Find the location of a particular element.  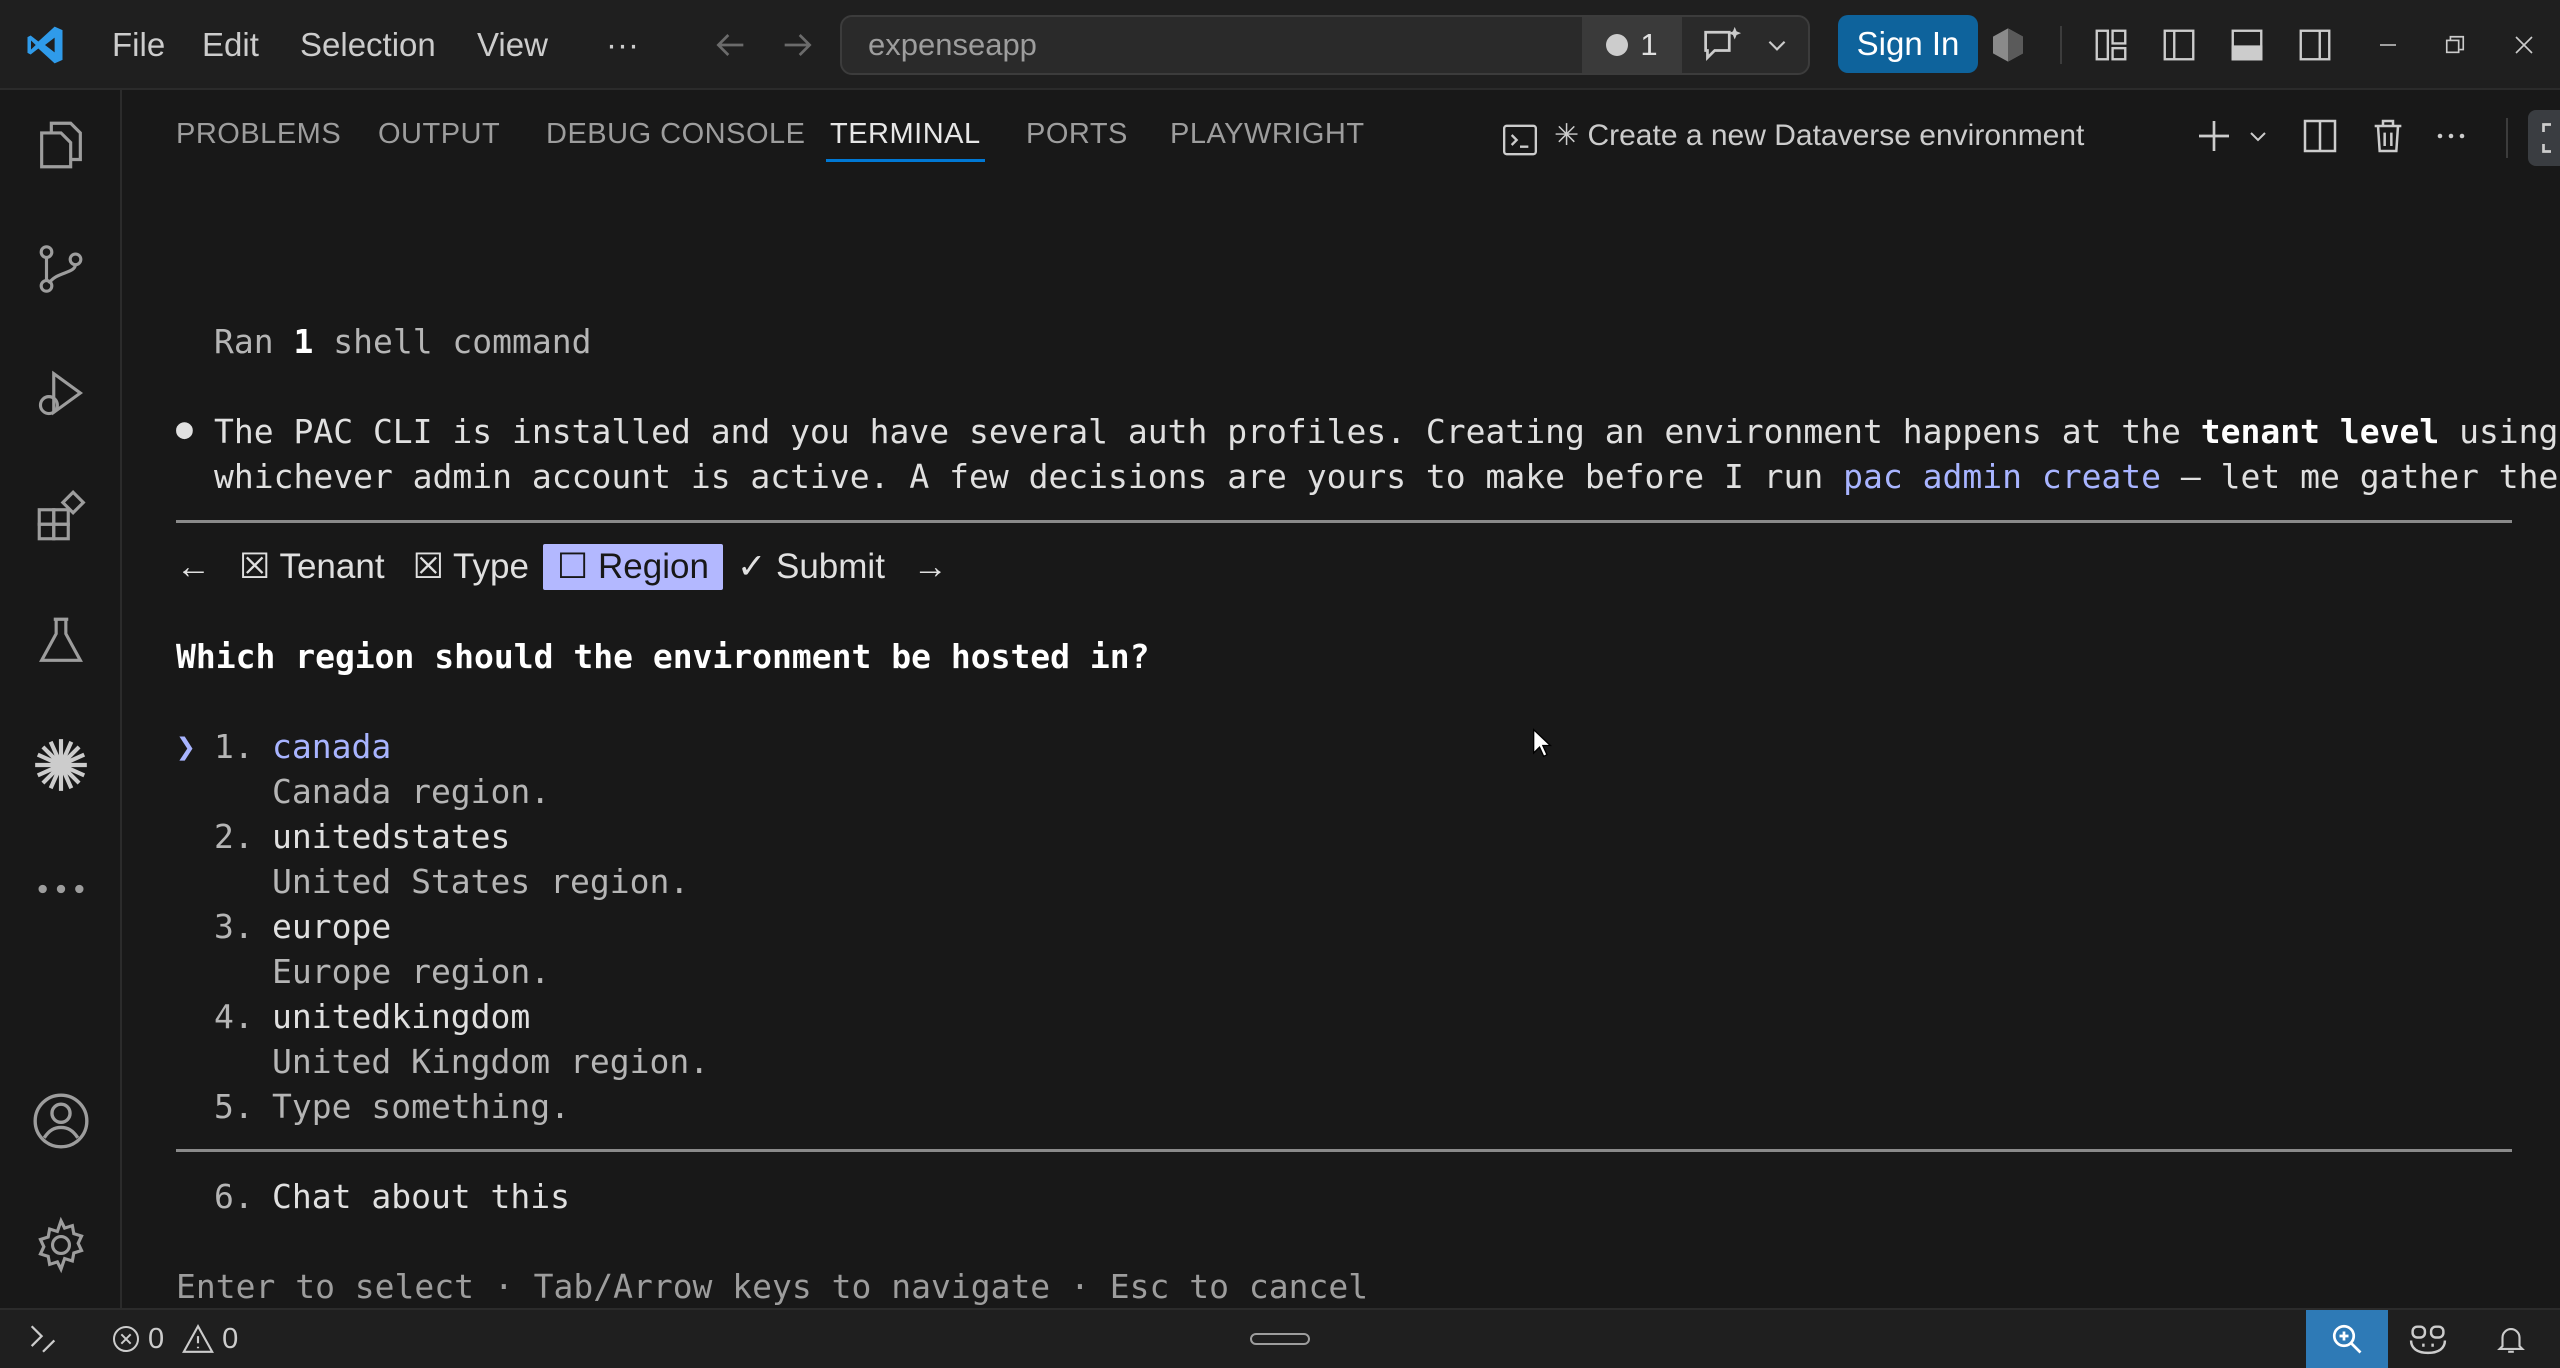

problems-badge-count: 1 is located at coordinates (1649, 44).